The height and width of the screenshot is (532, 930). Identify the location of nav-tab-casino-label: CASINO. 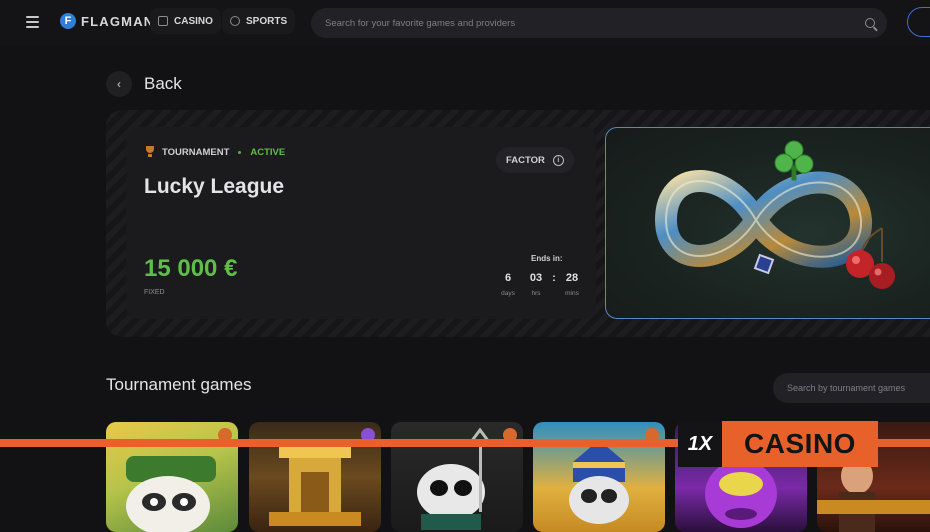
(193, 21).